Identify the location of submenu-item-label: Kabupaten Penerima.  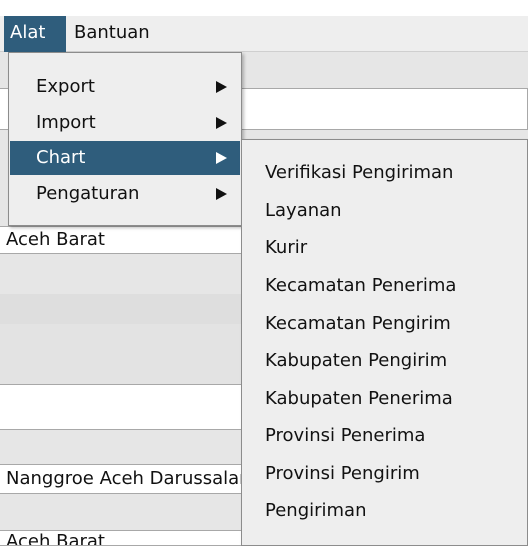
(359, 398).